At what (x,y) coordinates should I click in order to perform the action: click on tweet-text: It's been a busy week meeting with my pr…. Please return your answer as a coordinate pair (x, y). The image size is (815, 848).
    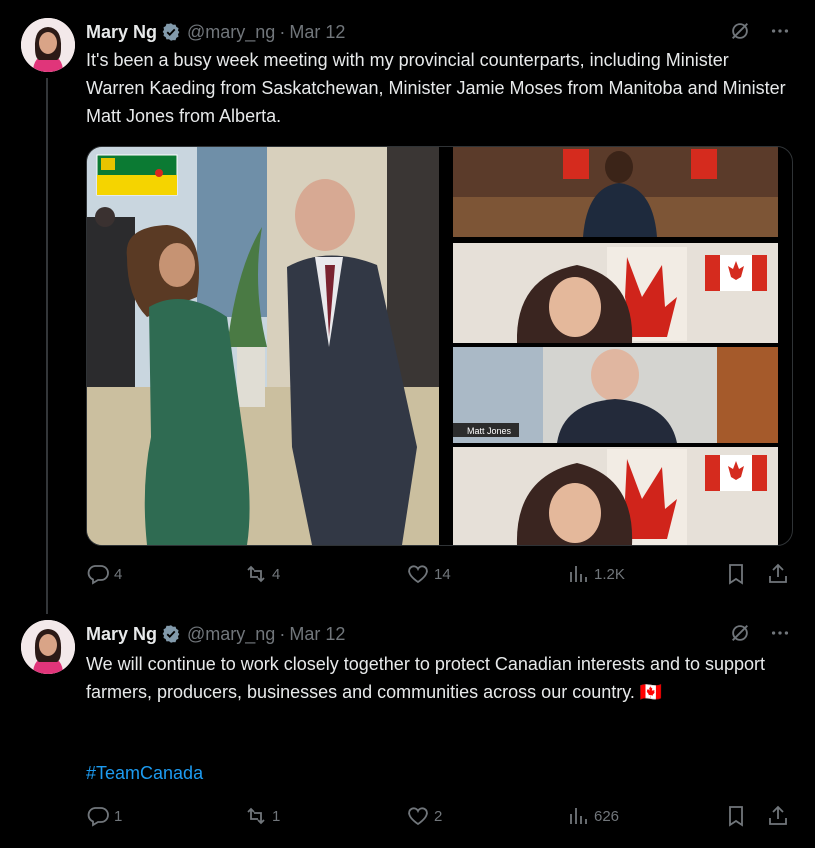
    Looking at the image, I should click on (436, 88).